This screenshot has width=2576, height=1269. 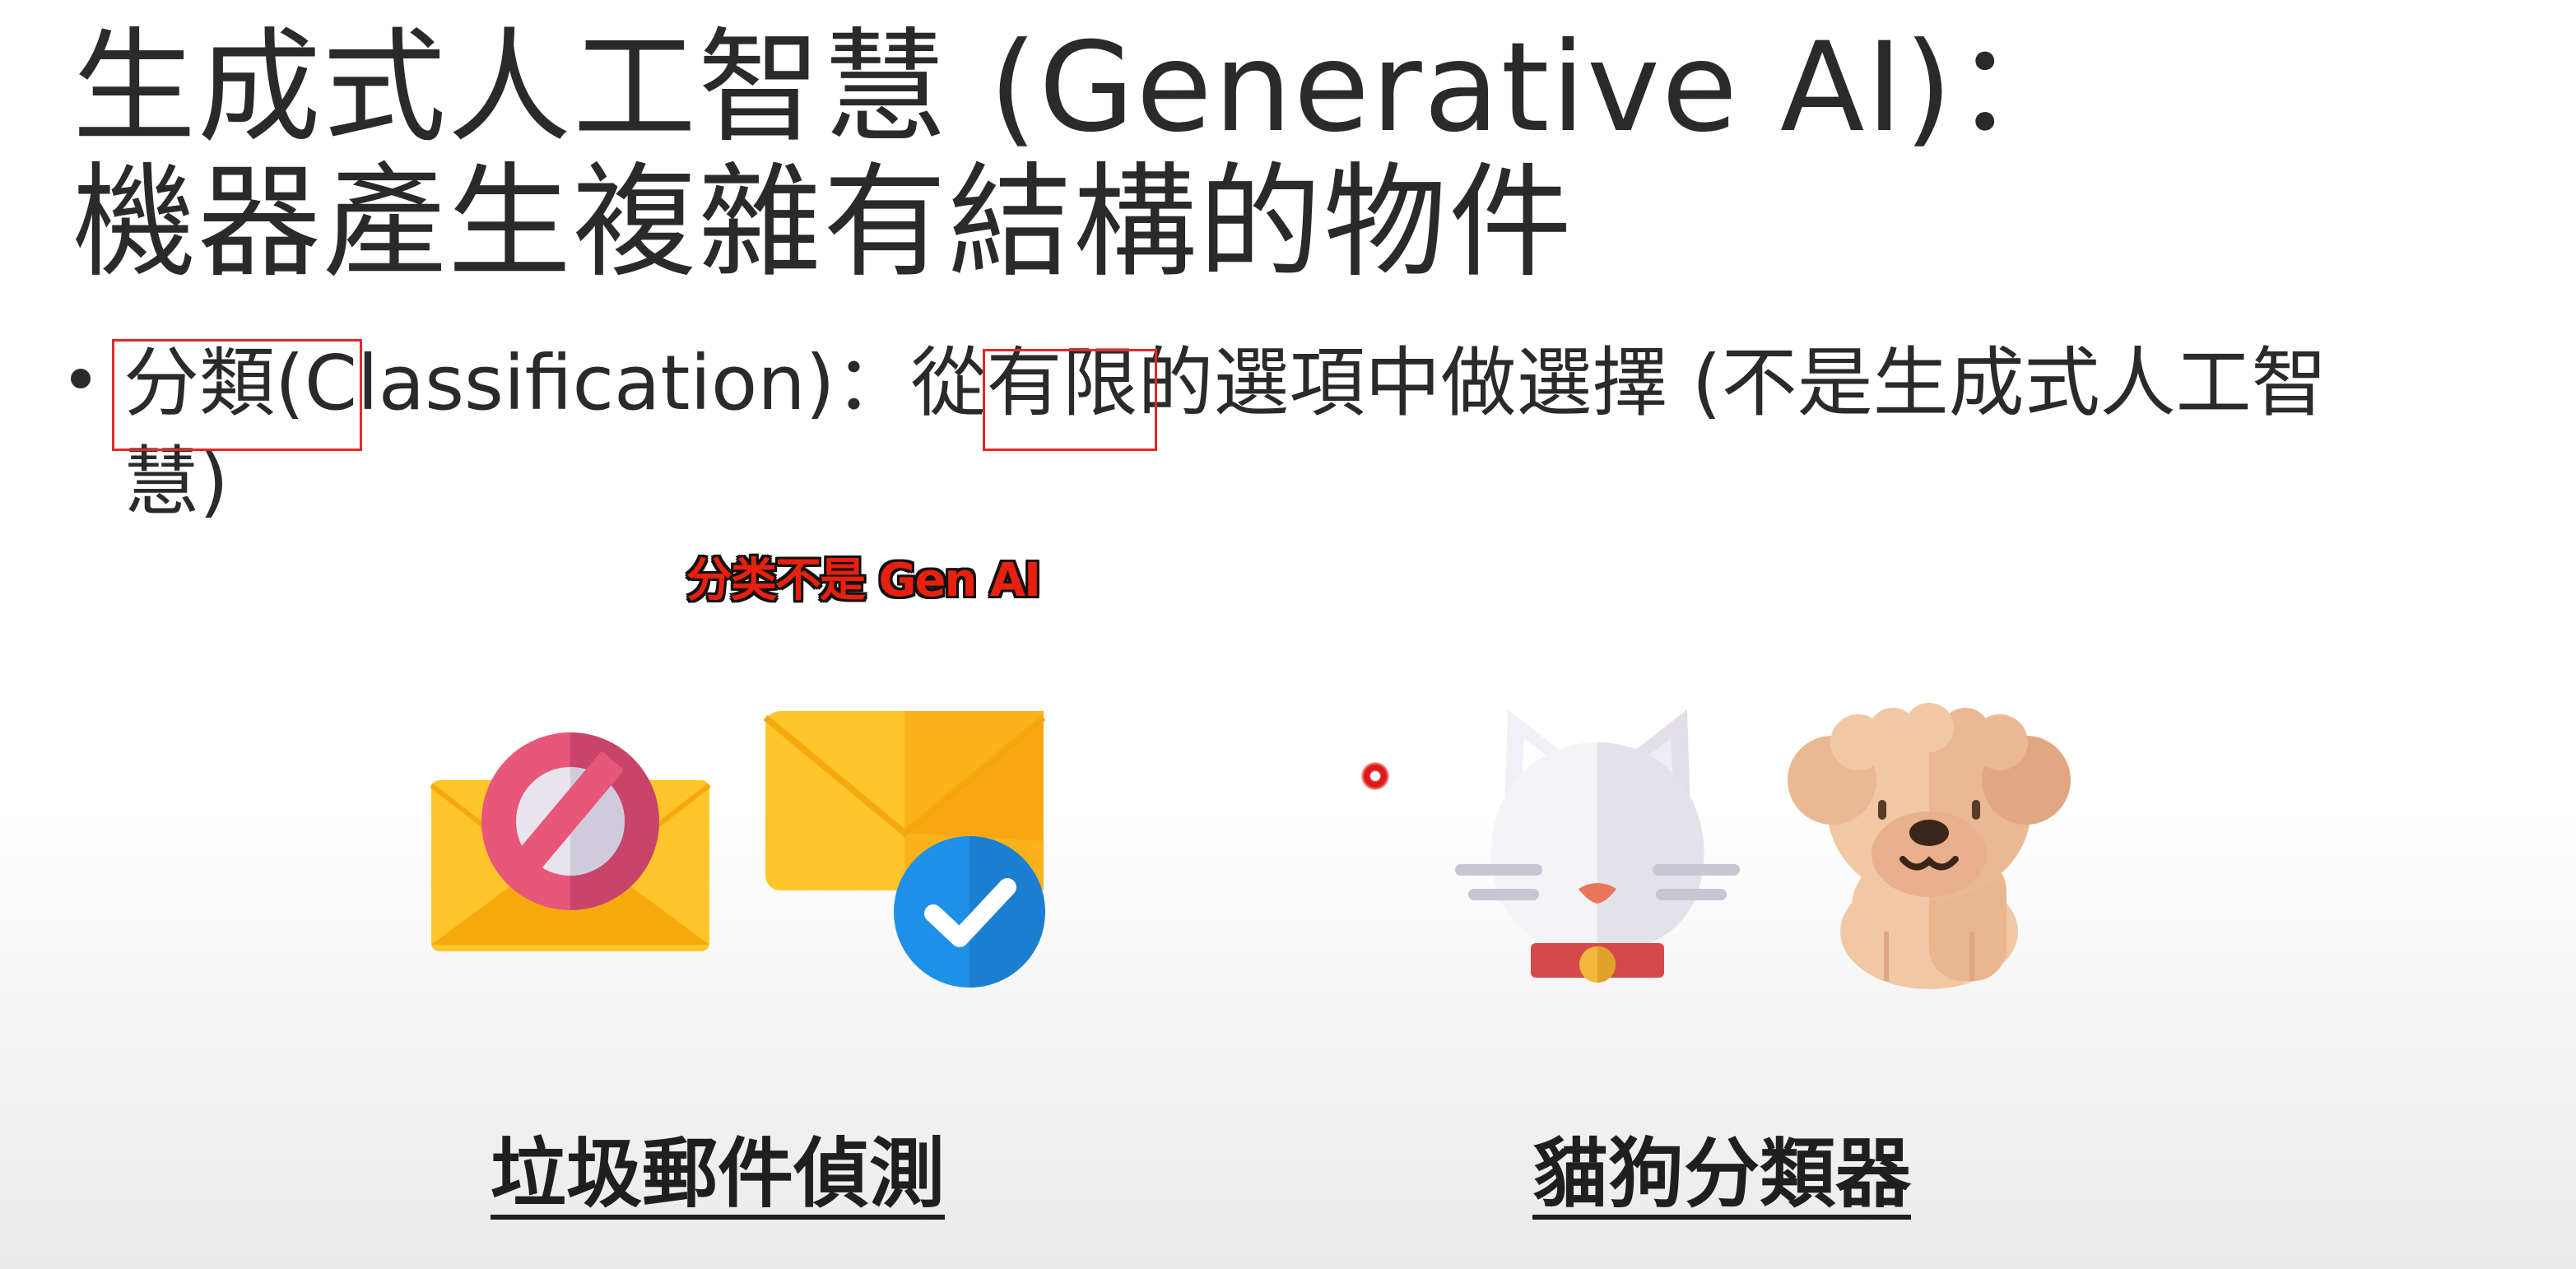 I want to click on slide-title-line-2: 機器產生複雜有結構的物件, so click(x=823, y=223).